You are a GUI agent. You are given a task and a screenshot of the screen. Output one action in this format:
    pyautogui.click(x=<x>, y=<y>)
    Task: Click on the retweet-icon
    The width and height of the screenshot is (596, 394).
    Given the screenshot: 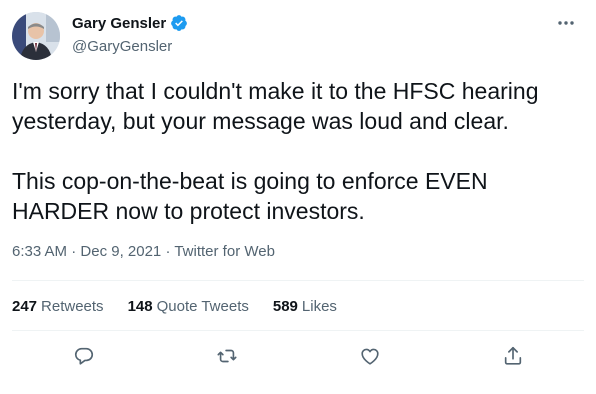 What is the action you would take?
    pyautogui.click(x=227, y=358)
    